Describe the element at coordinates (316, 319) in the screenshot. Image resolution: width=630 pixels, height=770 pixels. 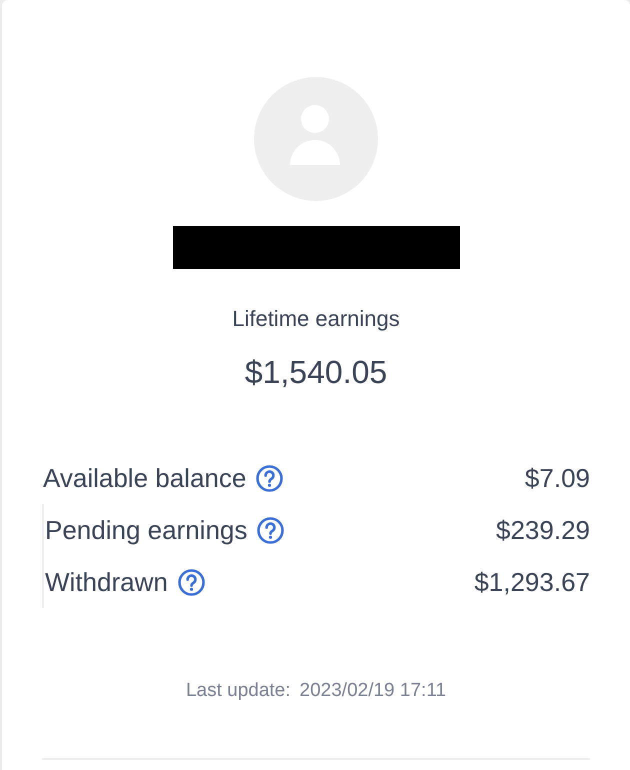
I see `lifetime-earnings-label: Lifetime earnings` at that location.